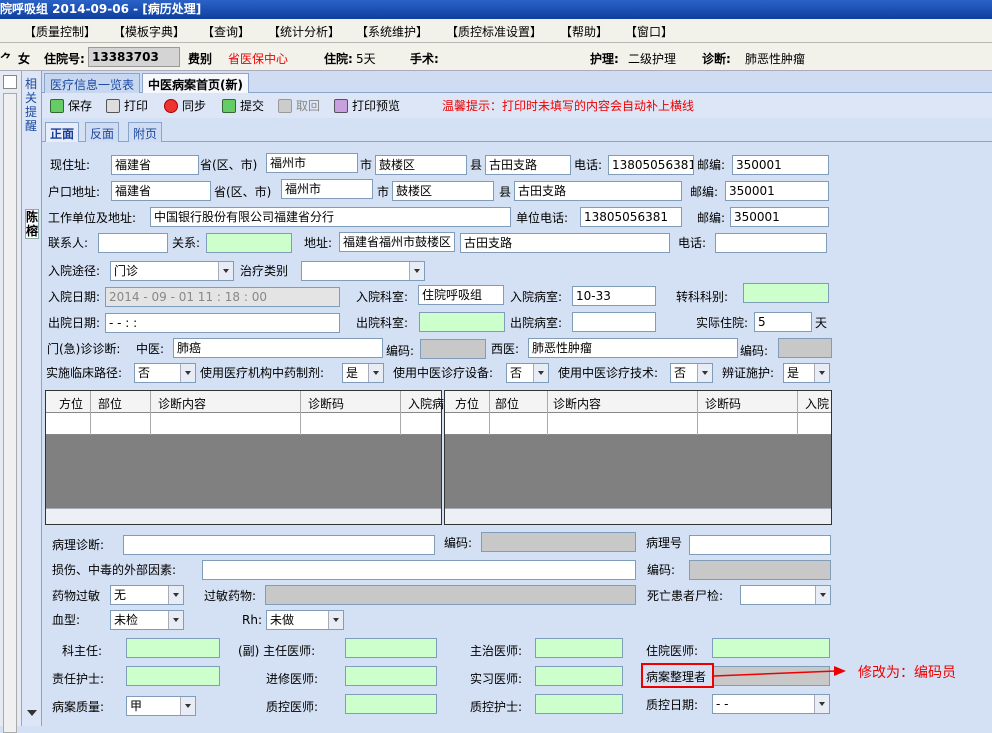 Image resolution: width=992 pixels, height=733 pixels. I want to click on tab-medical-info: 医疗信息一览表, so click(92, 83).